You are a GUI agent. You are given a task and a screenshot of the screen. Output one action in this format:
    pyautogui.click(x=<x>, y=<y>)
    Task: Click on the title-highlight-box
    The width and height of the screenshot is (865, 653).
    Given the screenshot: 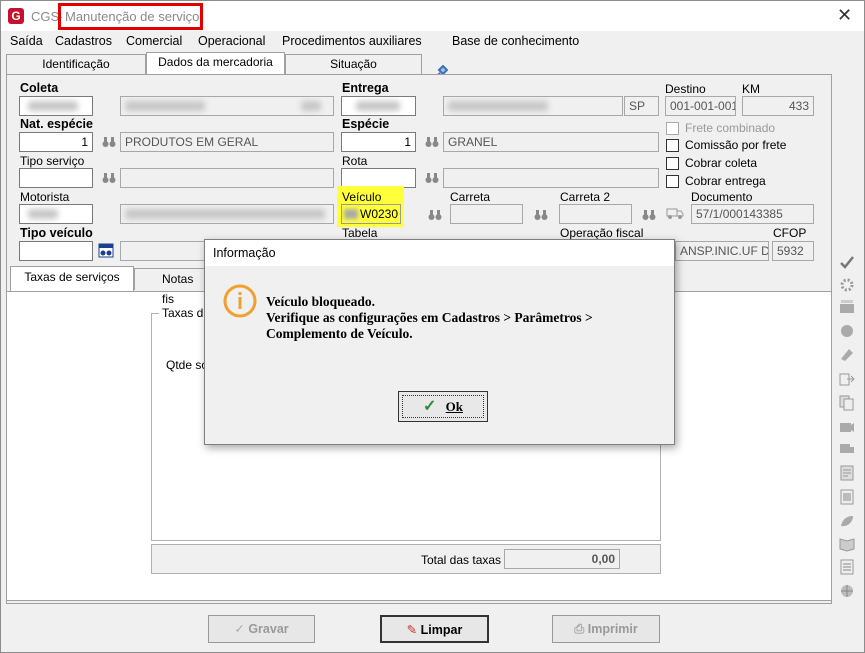 What is the action you would take?
    pyautogui.click(x=130, y=16)
    